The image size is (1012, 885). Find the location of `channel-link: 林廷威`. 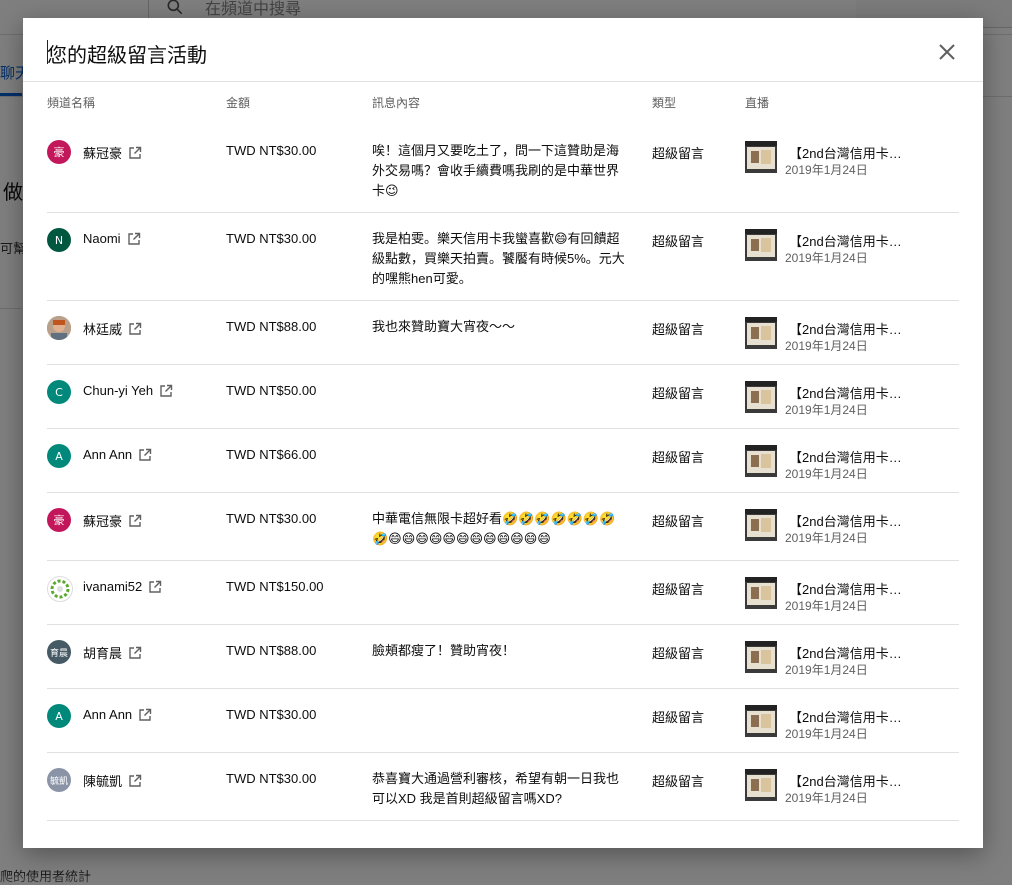

channel-link: 林廷威 is located at coordinates (112, 328).